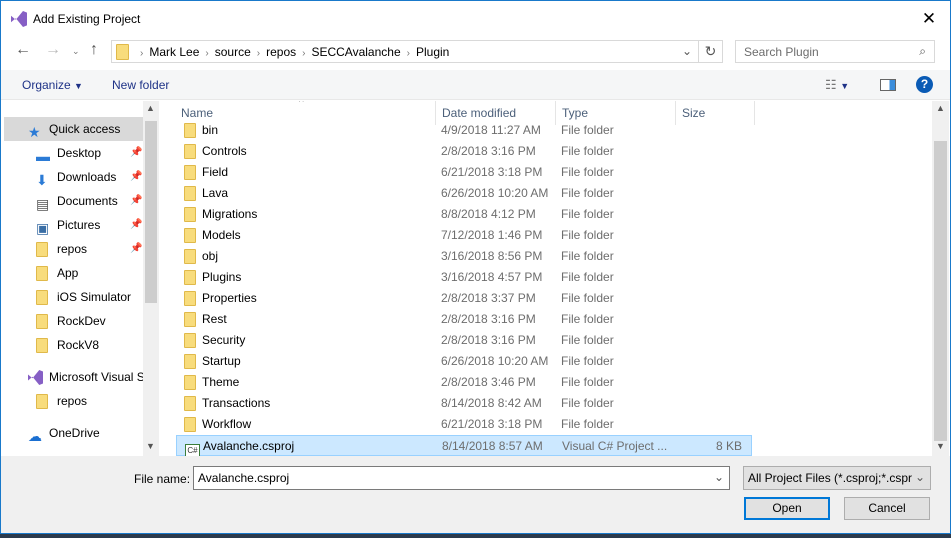 The image size is (951, 538). I want to click on breadcrumb-item: Plugin, so click(432, 52).